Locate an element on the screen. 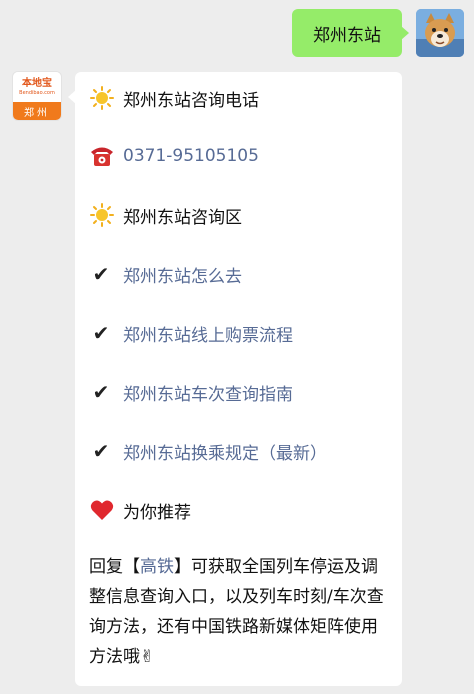  link-row: ✔ 郑州东站线上购票流程 is located at coordinates (240, 333).